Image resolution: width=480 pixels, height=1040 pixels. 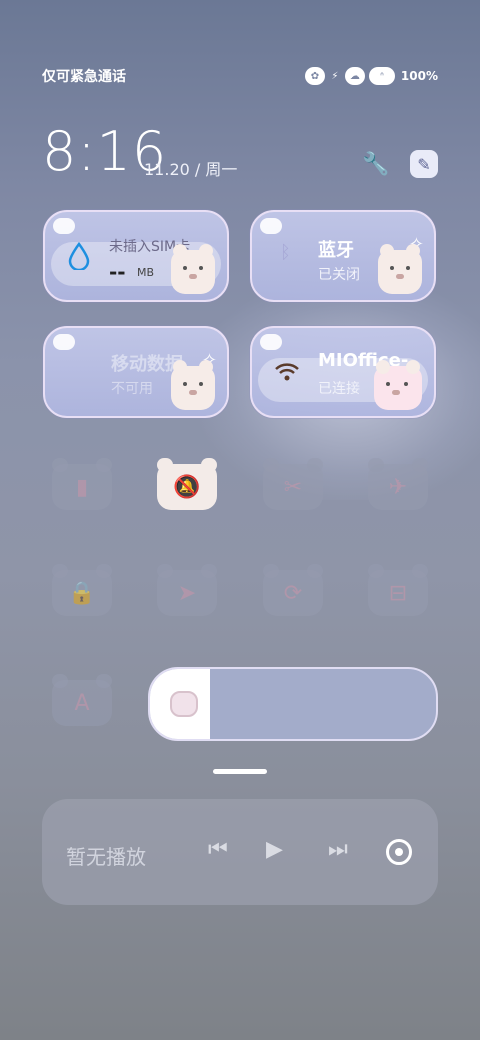 What do you see at coordinates (240, 771) in the screenshot?
I see `drag-handle` at bounding box center [240, 771].